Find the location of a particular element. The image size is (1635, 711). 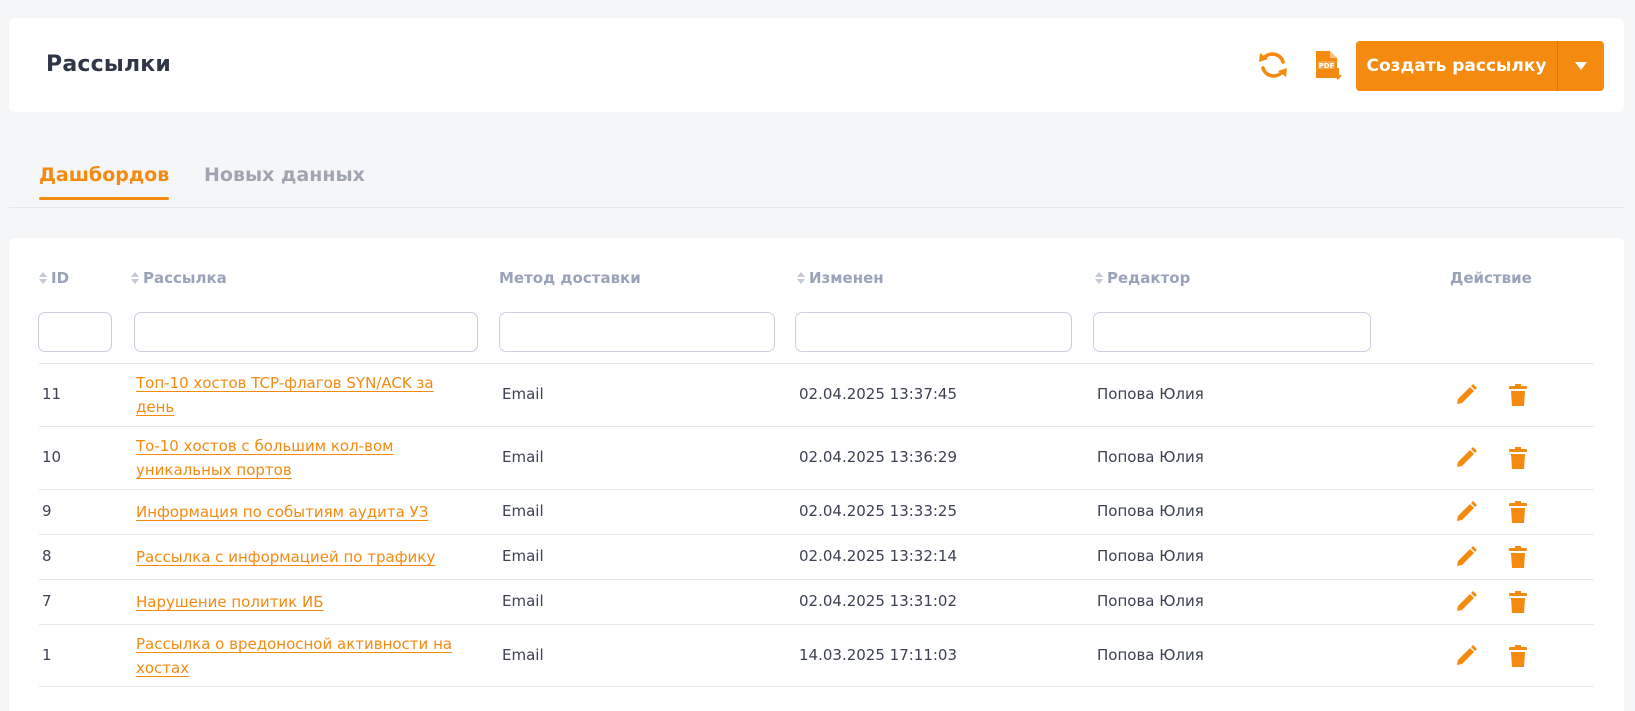

refresh-button is located at coordinates (1273, 65).